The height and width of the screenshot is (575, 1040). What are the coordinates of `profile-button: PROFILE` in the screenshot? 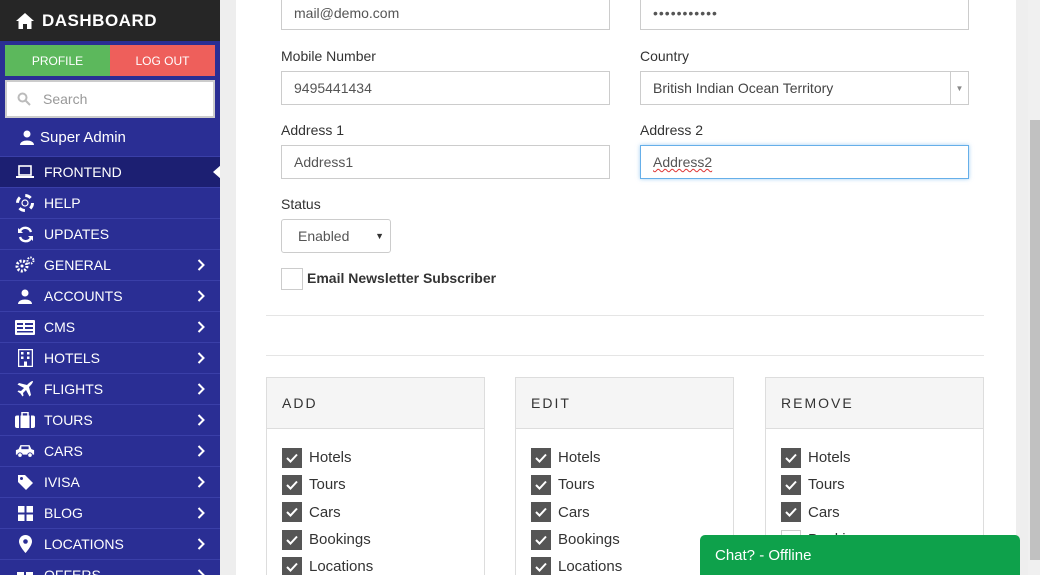 It's located at (57, 60).